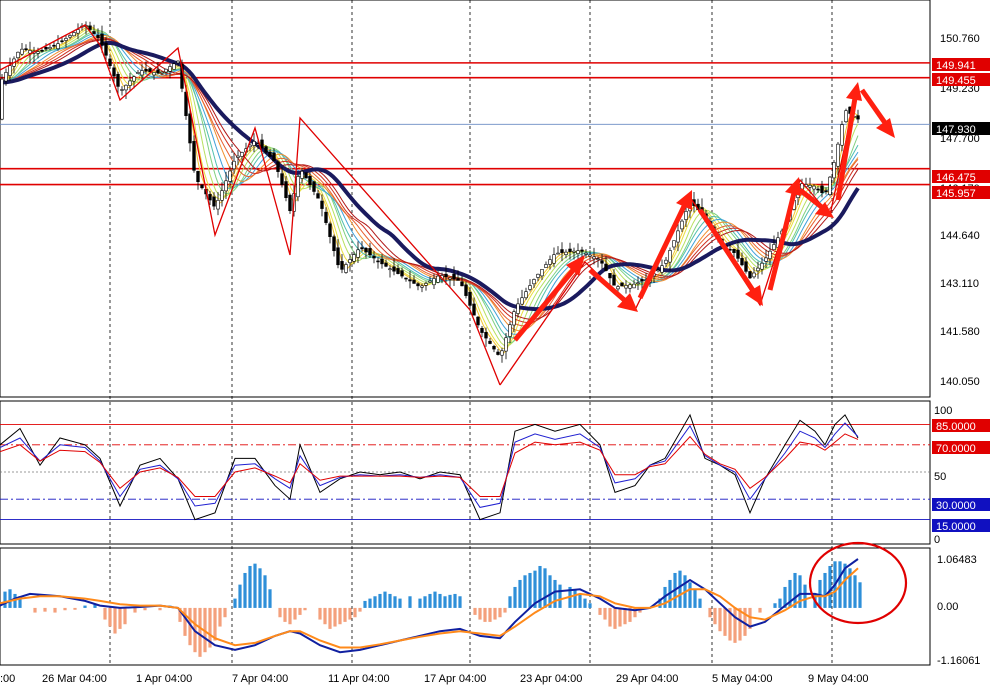  Describe the element at coordinates (956, 130) in the screenshot. I see `current-price-tag: 147.930` at that location.